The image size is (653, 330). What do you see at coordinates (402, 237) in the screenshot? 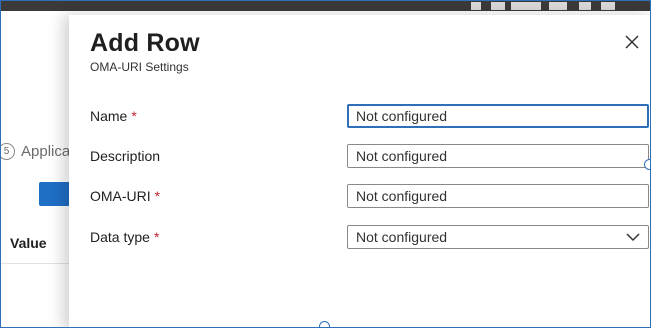
I see `data-type-selected-value: Not configured` at bounding box center [402, 237].